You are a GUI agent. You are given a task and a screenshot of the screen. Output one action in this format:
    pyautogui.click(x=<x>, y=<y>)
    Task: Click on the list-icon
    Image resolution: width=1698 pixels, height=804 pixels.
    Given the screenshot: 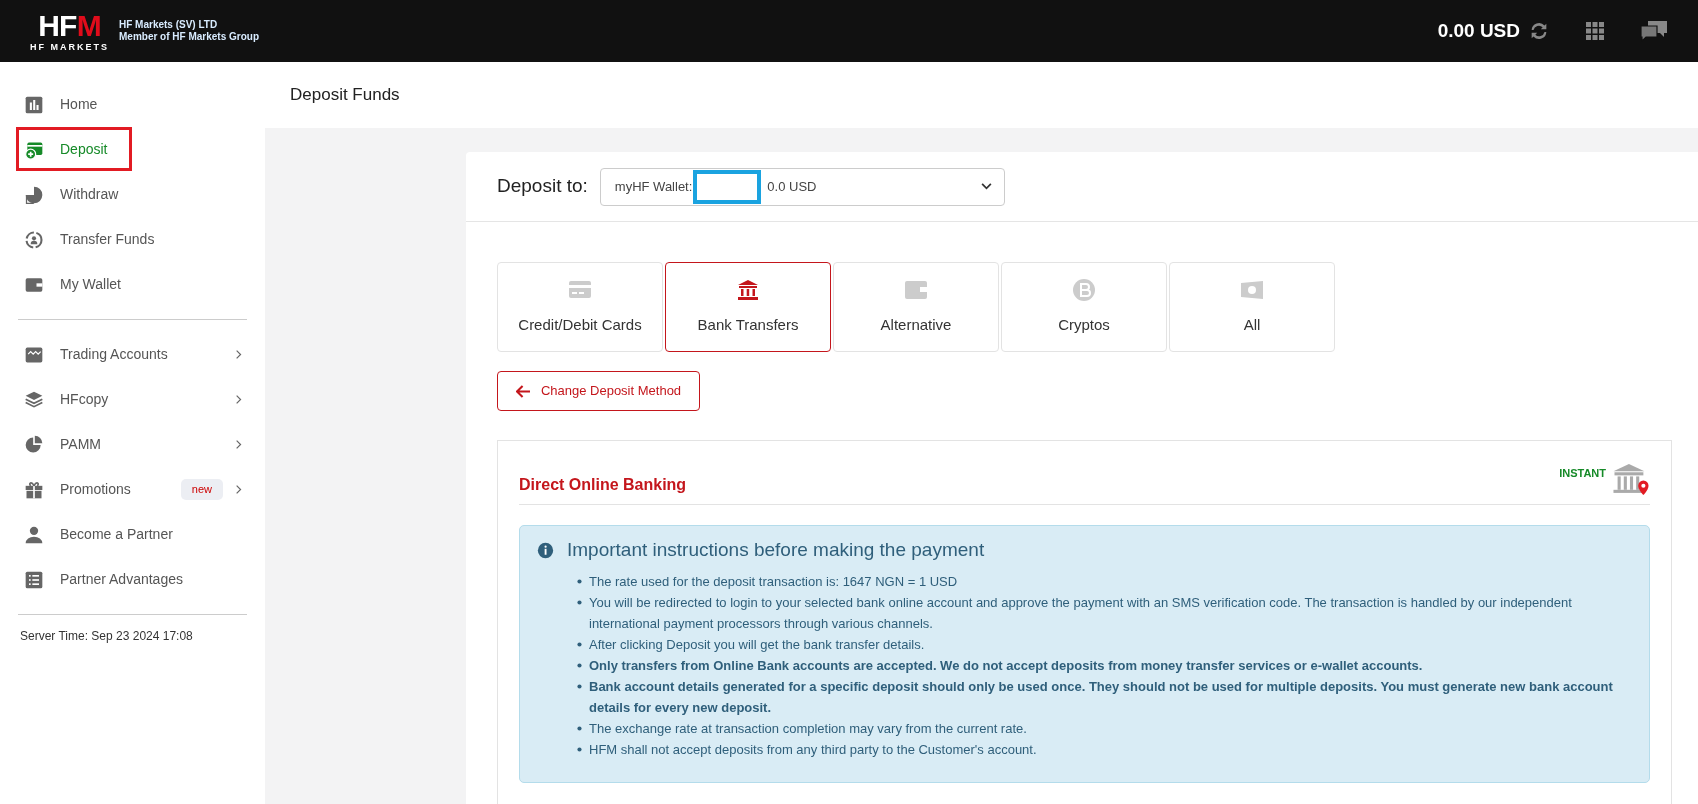 What is the action you would take?
    pyautogui.click(x=34, y=579)
    